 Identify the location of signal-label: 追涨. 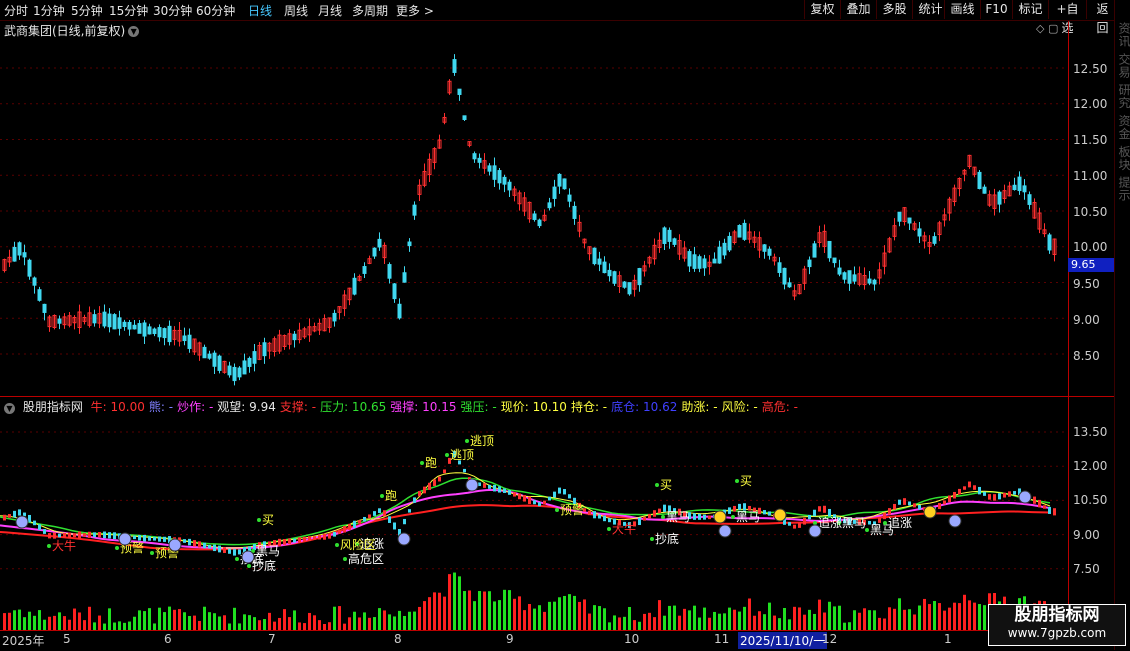
(900, 522).